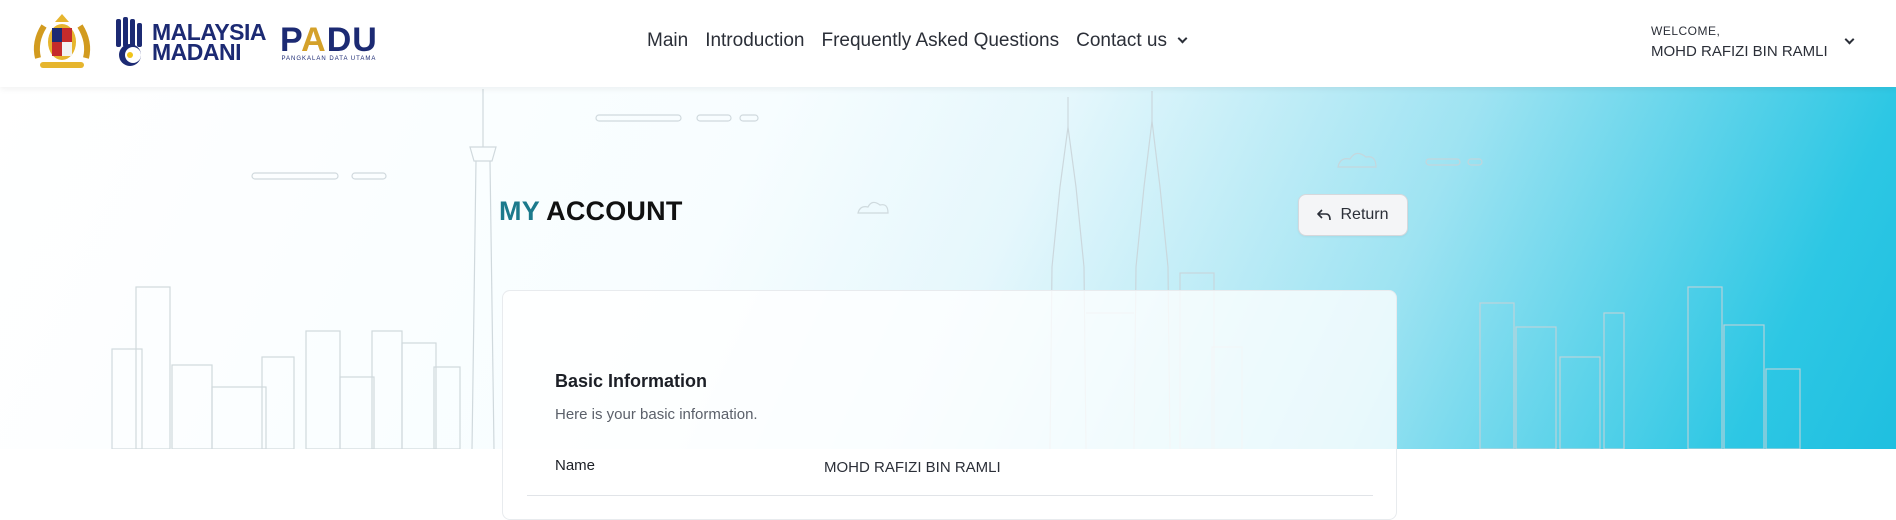 This screenshot has width=1896, height=520. I want to click on chevron-down-icon, so click(1182, 38).